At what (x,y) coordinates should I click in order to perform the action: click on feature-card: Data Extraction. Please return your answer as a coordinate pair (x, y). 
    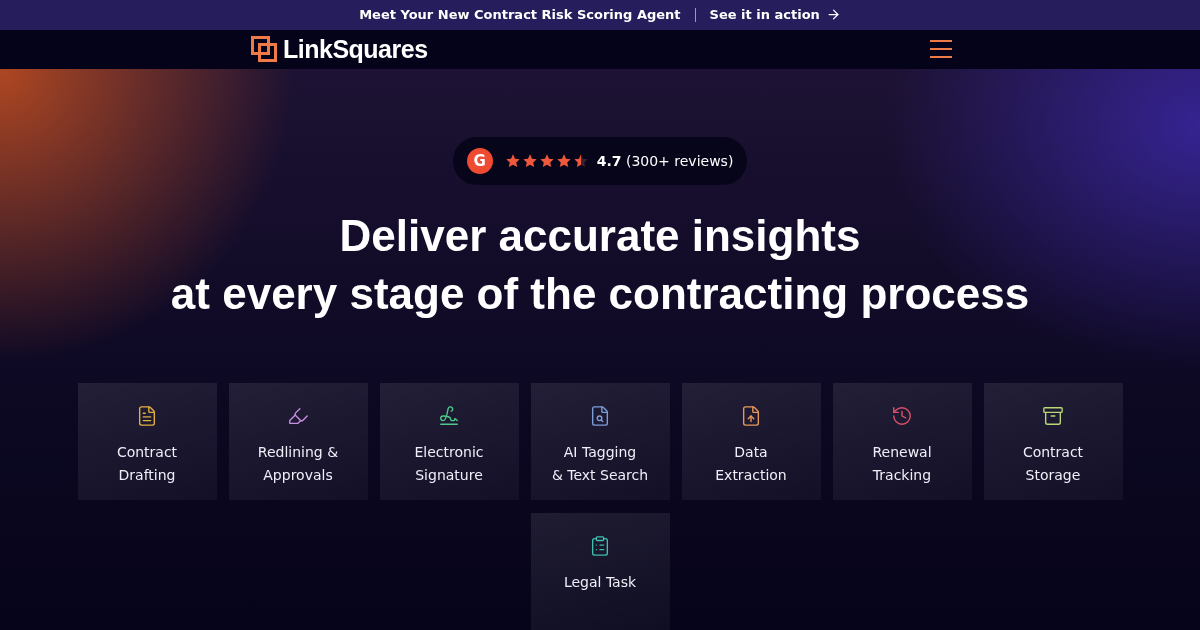
    Looking at the image, I should click on (751, 441).